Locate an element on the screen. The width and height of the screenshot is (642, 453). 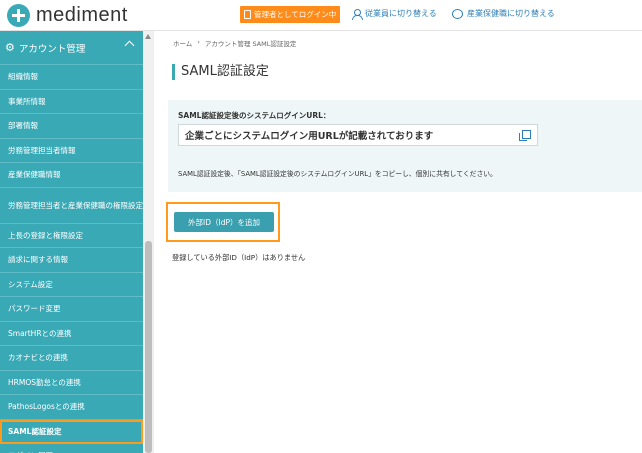
gear-icon: ⚙ is located at coordinates (10, 47).